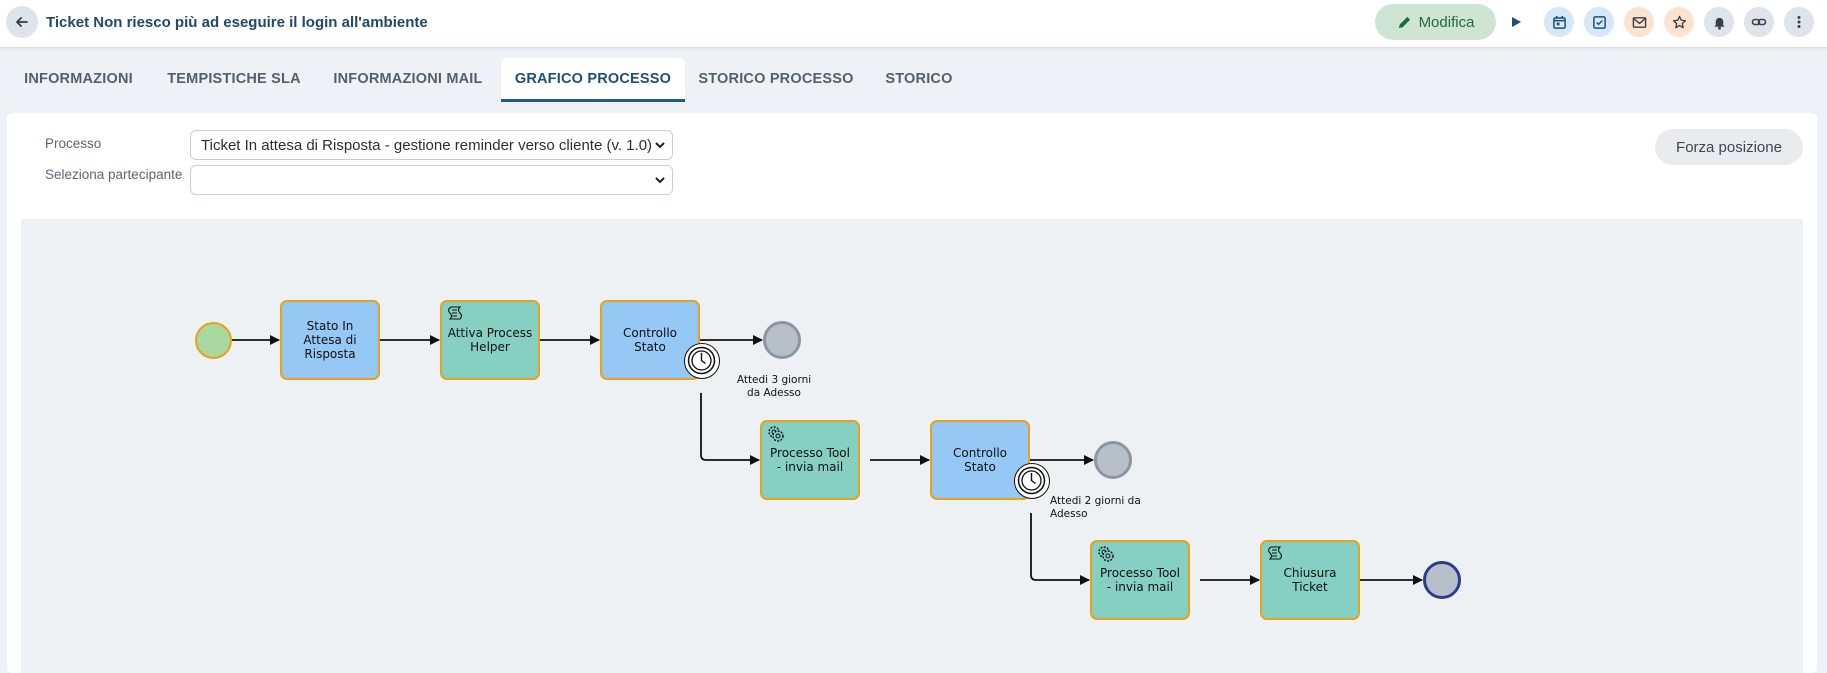 This screenshot has height=673, width=1827. I want to click on arrow-left-icon, so click(22, 22).